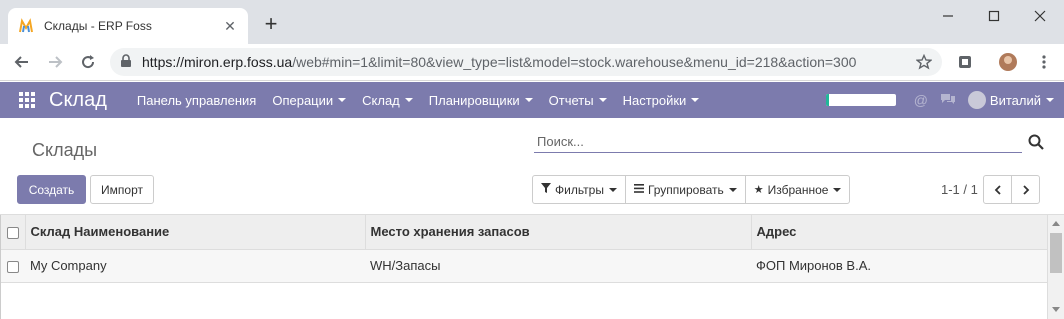  What do you see at coordinates (1036, 142) in the screenshot?
I see `search-icon` at bounding box center [1036, 142].